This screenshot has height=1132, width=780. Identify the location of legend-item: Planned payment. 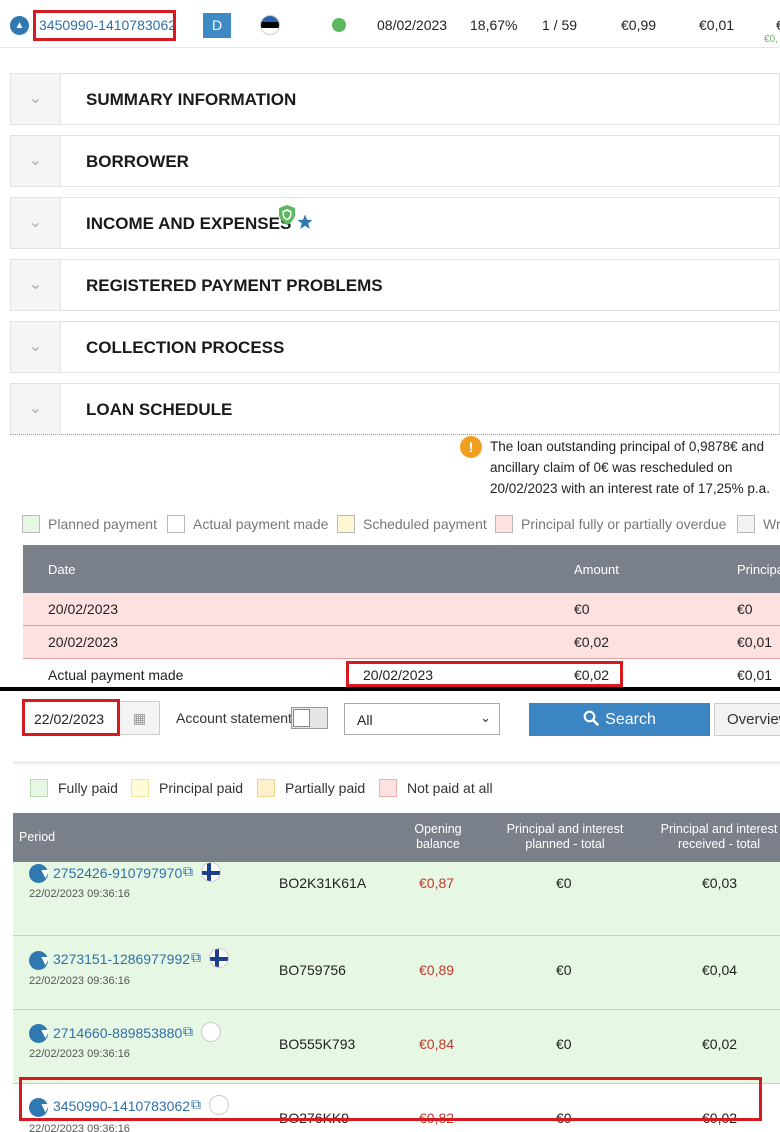
(89, 524).